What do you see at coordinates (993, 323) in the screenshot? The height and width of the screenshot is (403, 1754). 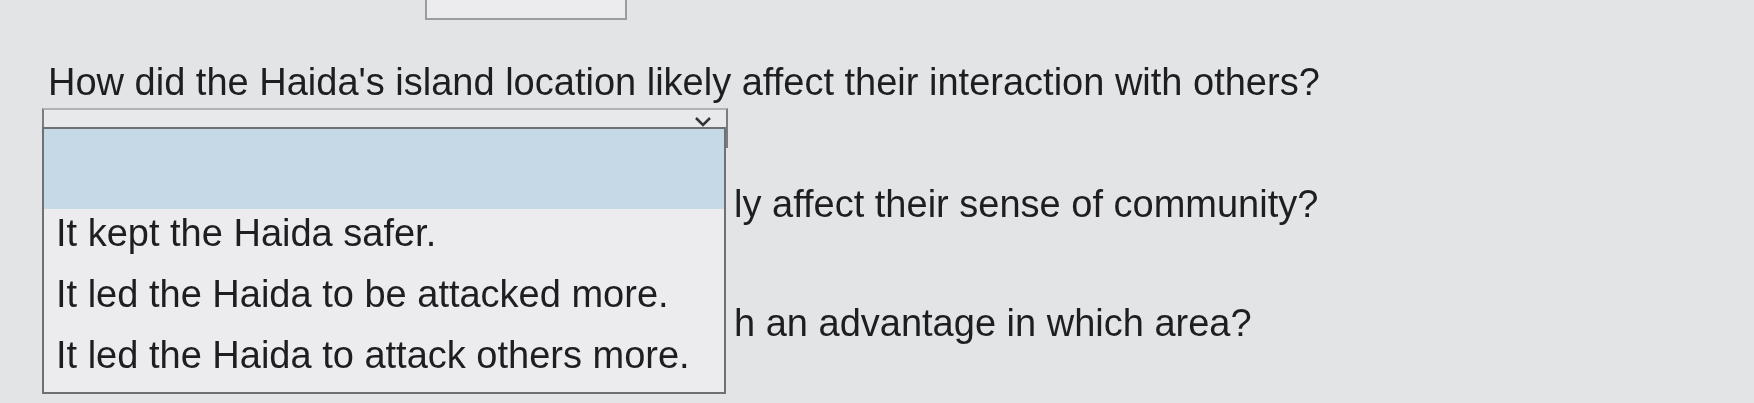 I see `question-text: h an advantage in which area?` at bounding box center [993, 323].